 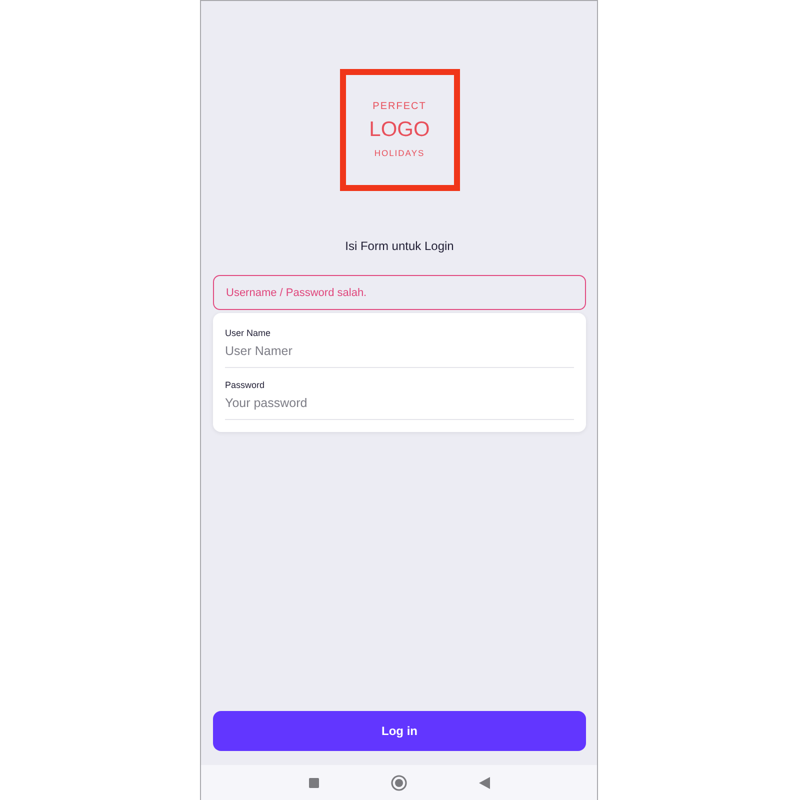 I want to click on field-label: User Name, so click(x=248, y=333).